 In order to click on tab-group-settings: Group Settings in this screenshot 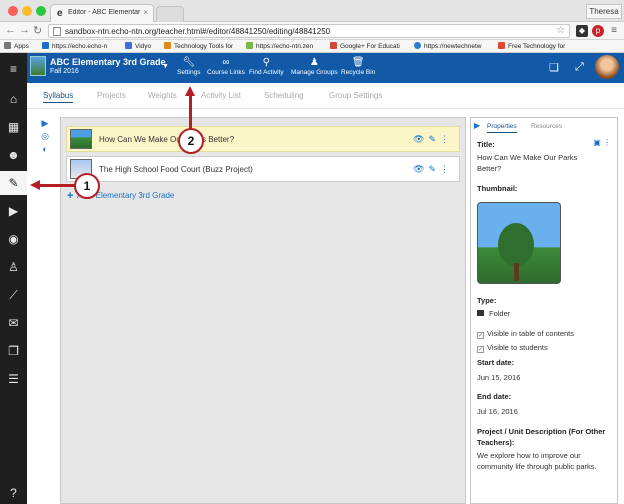, I will do `click(355, 95)`.